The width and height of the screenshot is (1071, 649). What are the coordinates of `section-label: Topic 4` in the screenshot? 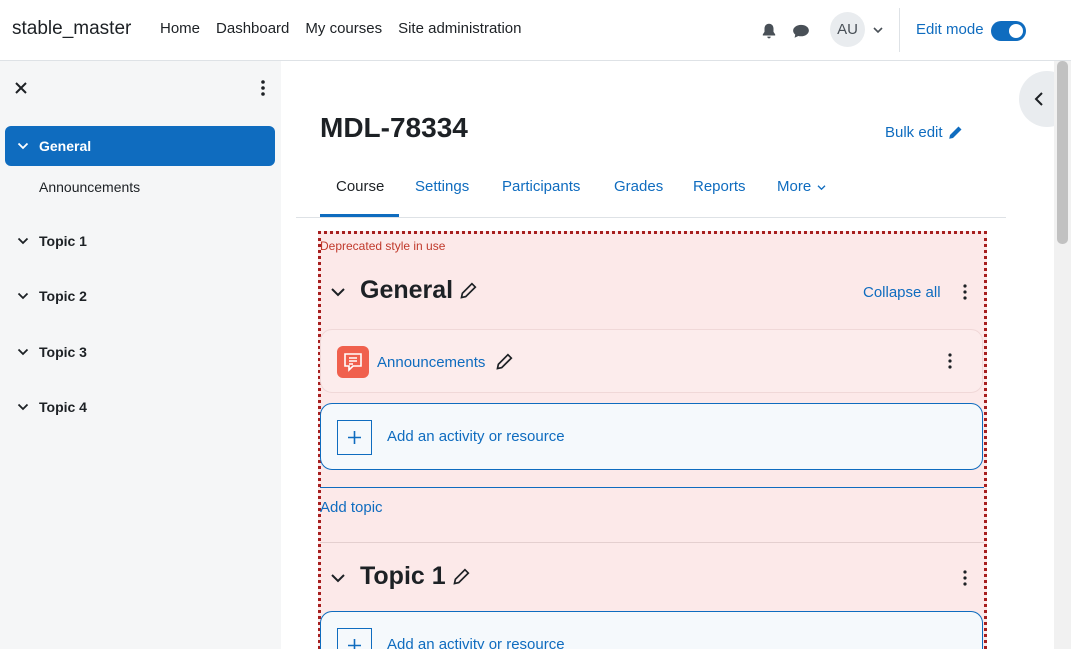 It's located at (63, 407).